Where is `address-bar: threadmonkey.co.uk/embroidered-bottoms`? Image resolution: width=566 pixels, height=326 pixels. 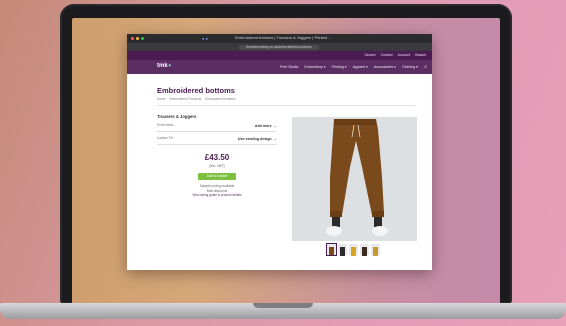
address-bar: threadmonkey.co.uk/embroidered-bottoms is located at coordinates (279, 47).